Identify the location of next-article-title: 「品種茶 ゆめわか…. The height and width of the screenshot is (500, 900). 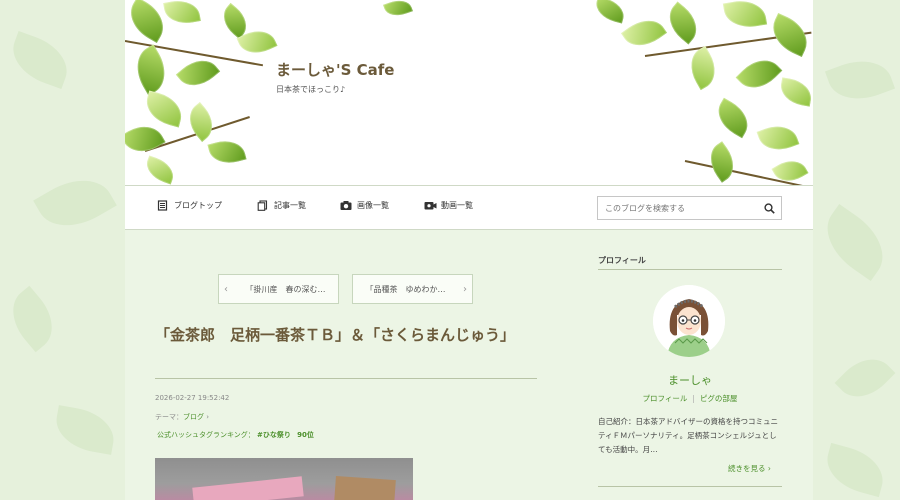
(405, 289).